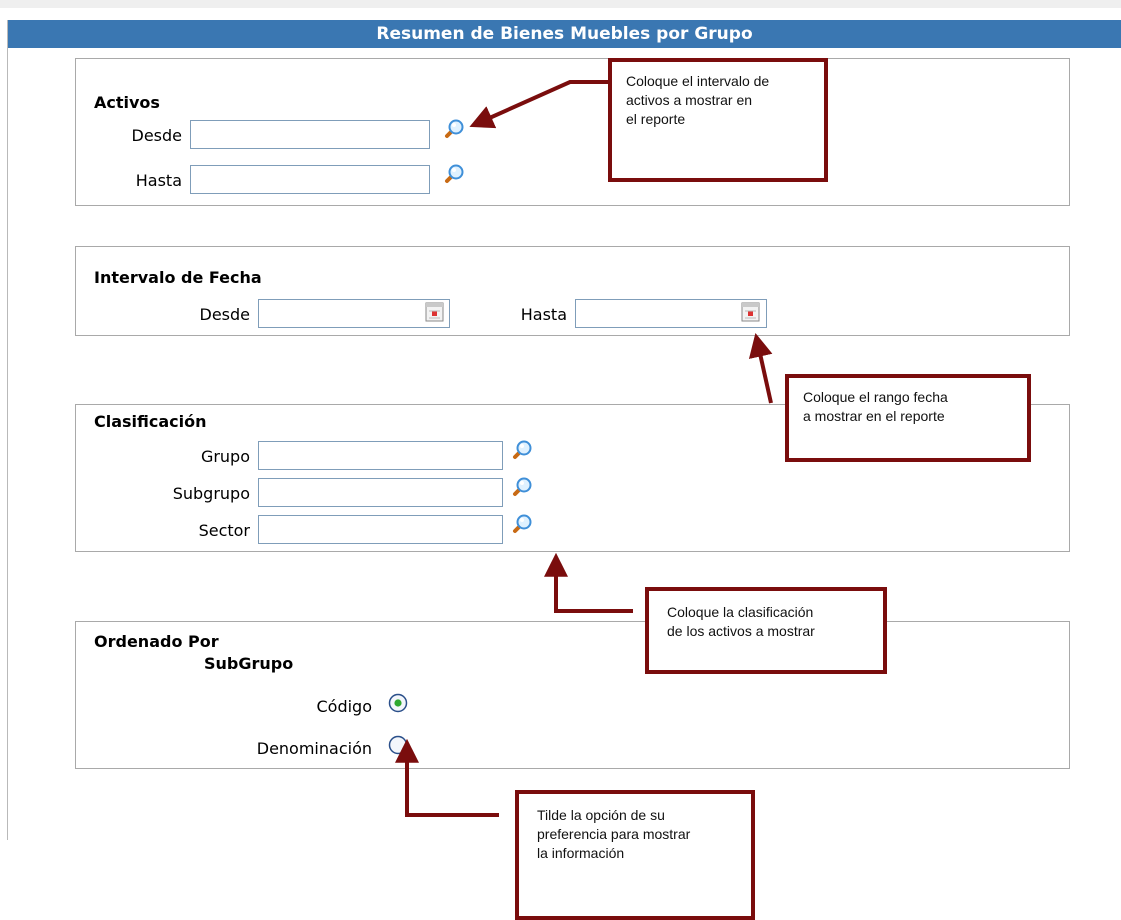 Image resolution: width=1121 pixels, height=920 pixels. Describe the element at coordinates (354, 313) in the screenshot. I see `fecha-desde-input` at that location.